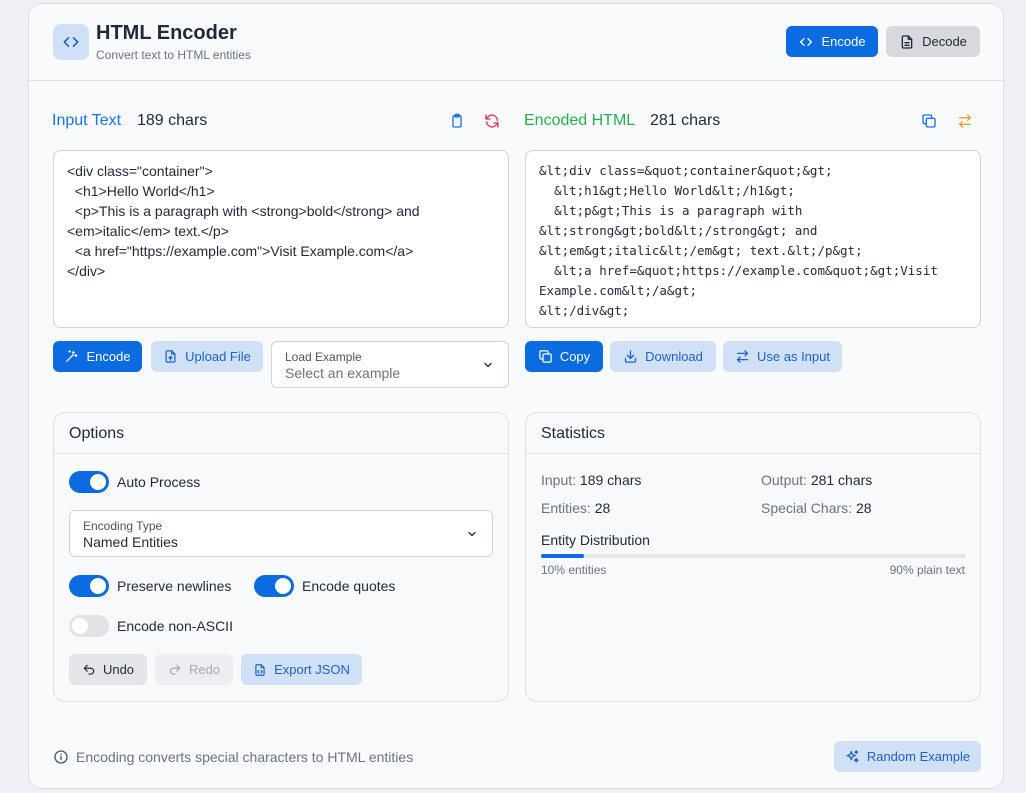 The height and width of the screenshot is (793, 1026). I want to click on paste-clipboard-icon, so click(457, 121).